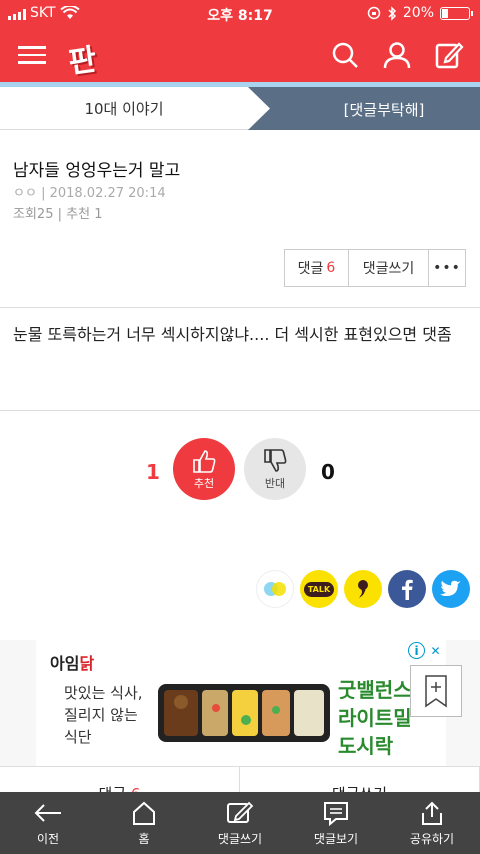  What do you see at coordinates (25, 193) in the screenshot?
I see `post-author: ㅇㅇ` at bounding box center [25, 193].